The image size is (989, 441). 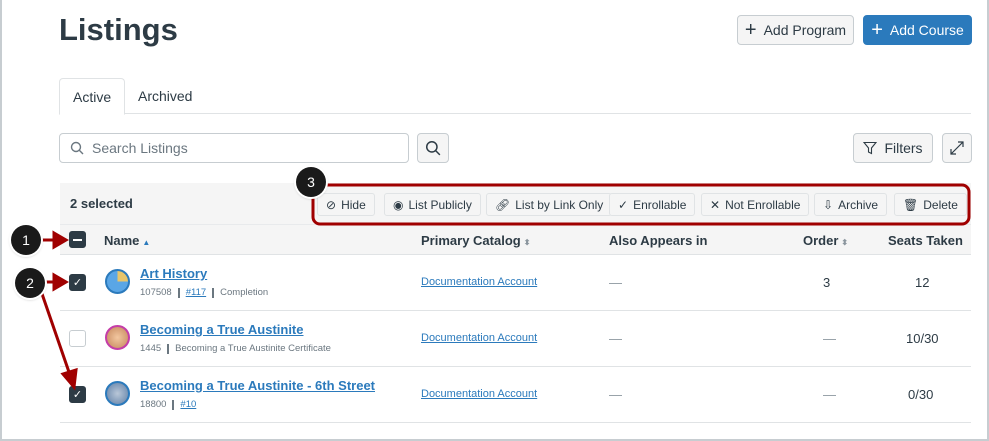 I want to click on callout-3: 3, so click(x=311, y=182).